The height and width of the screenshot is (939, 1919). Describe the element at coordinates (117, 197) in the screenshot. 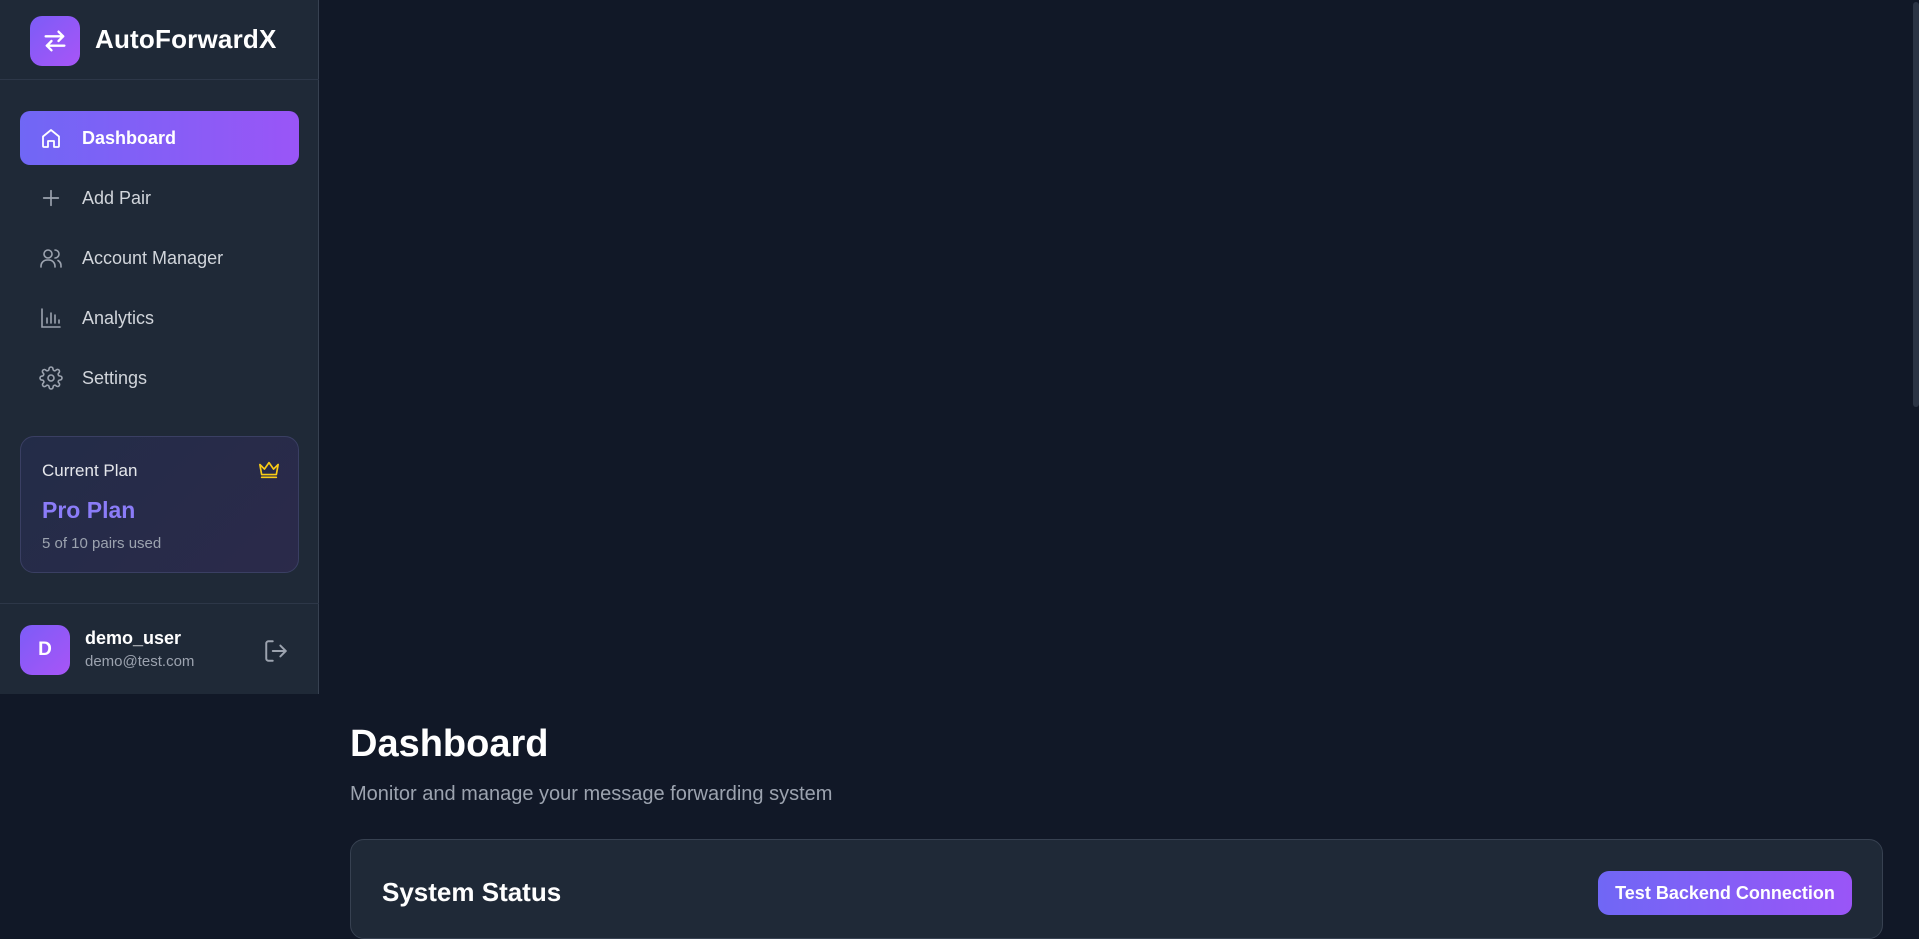

I see `sidebar-item-label: Add Pair` at that location.